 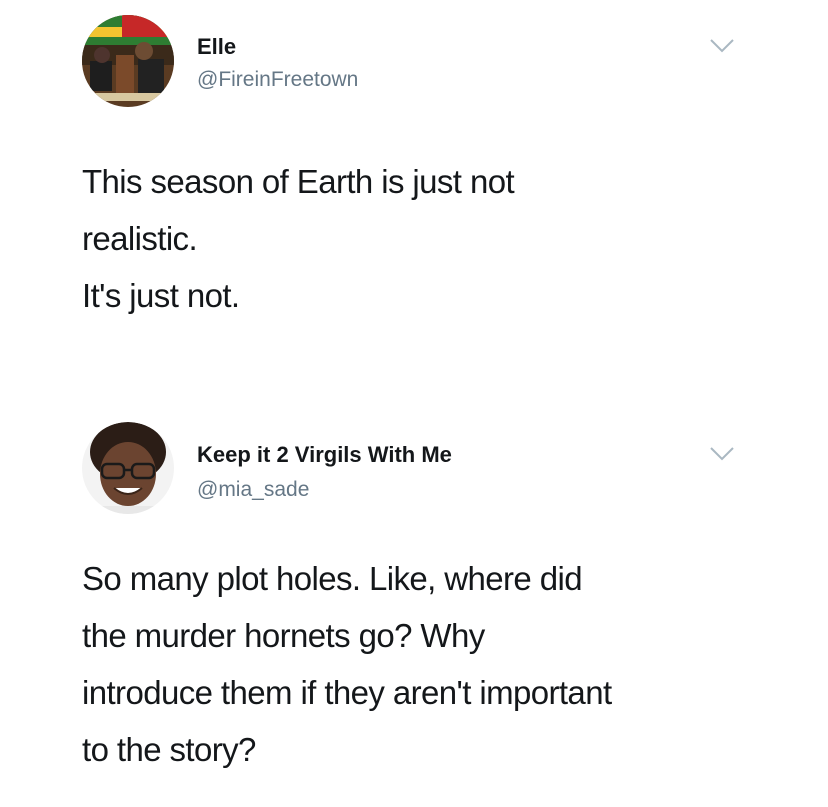 What do you see at coordinates (347, 692) in the screenshot?
I see `tweet-text-line: introduce them if they aren't important` at bounding box center [347, 692].